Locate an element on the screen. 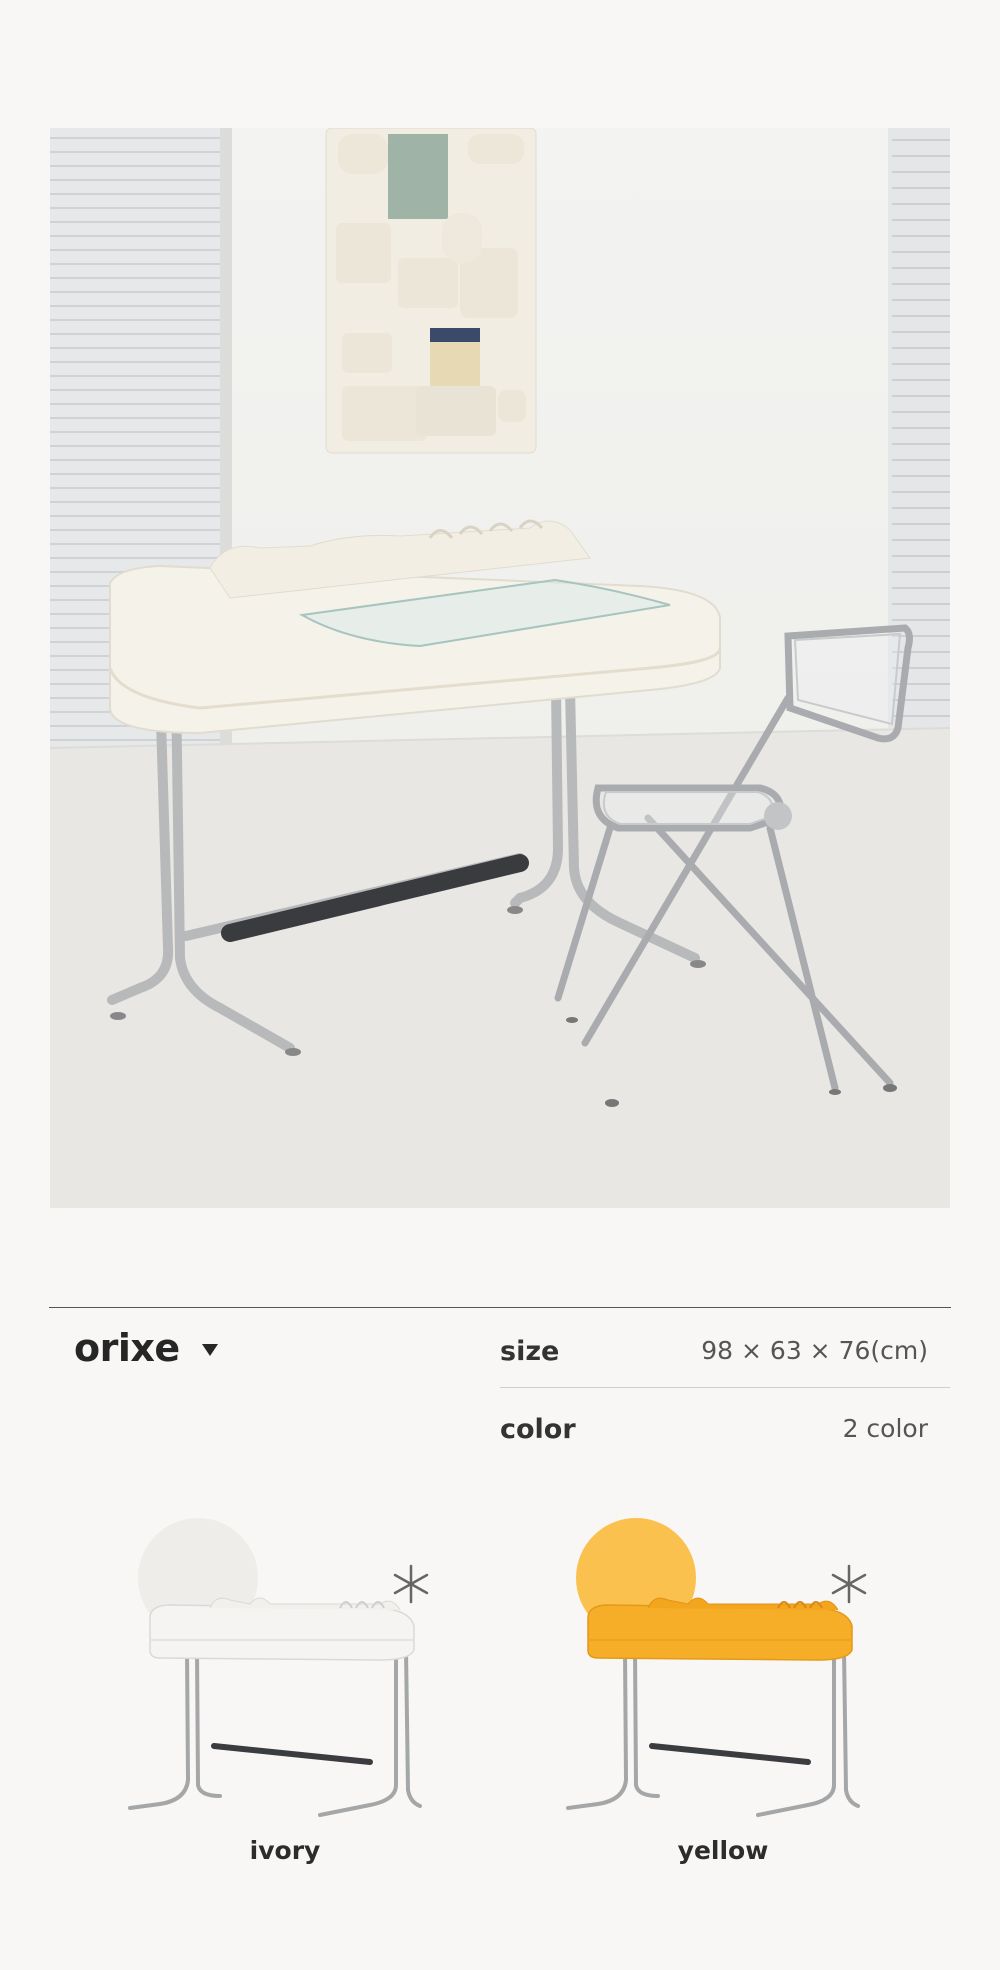 The width and height of the screenshot is (1000, 1970). spec-row-color: color 2 color is located at coordinates (725, 1434).